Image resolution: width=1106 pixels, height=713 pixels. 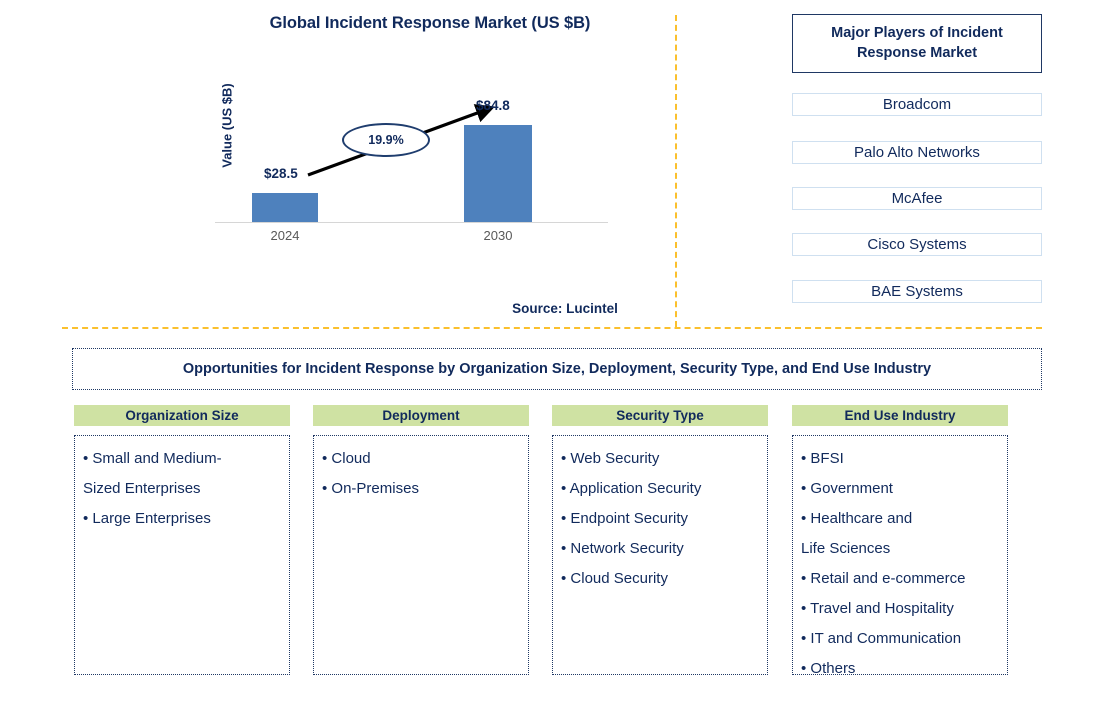 What do you see at coordinates (888, 578) in the screenshot?
I see `list-item-label: Retail and e-commerce` at bounding box center [888, 578].